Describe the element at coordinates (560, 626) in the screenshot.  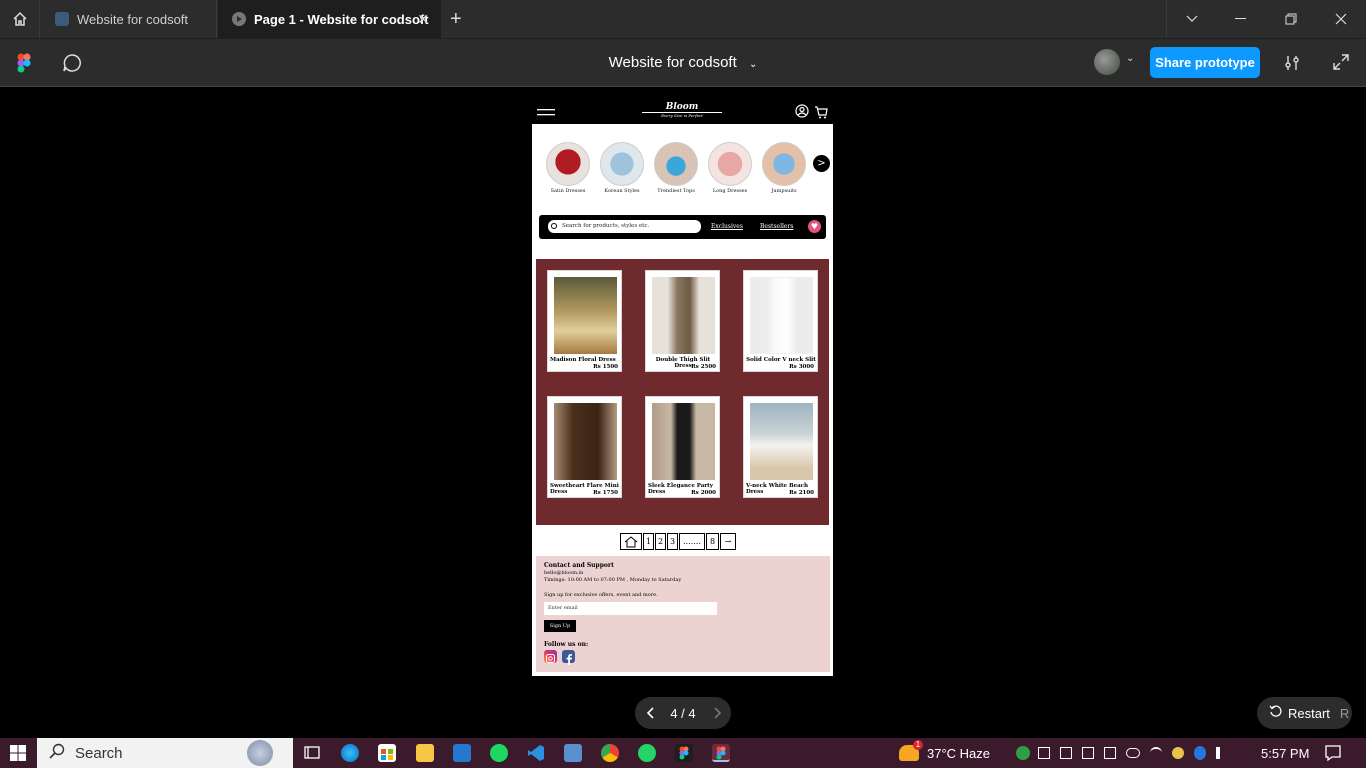
I see `signup-button: Sign Up` at that location.